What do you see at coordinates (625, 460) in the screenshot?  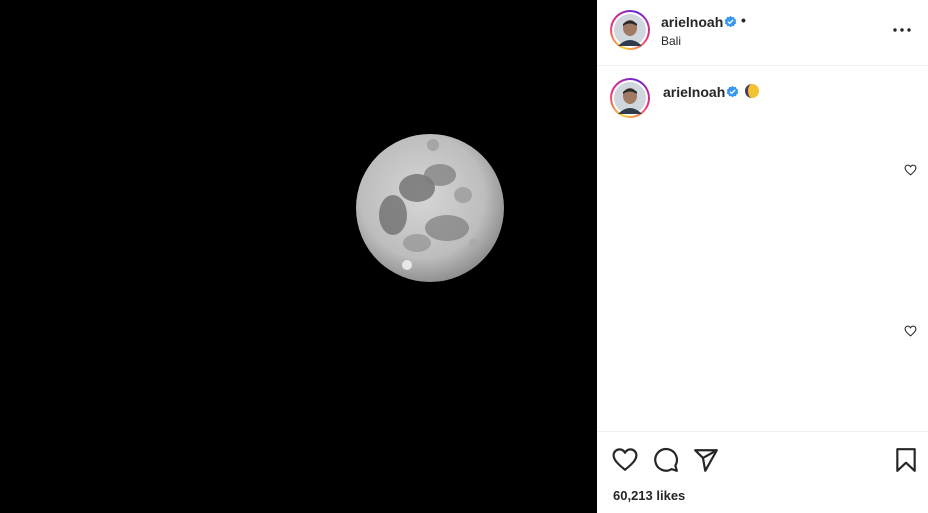 I see `heart-icon` at bounding box center [625, 460].